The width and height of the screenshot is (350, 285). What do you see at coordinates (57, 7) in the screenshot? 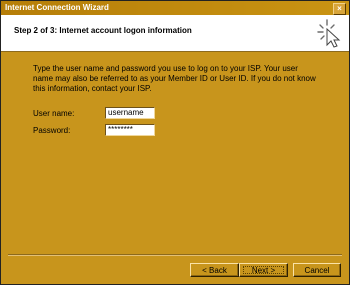
I see `window-title: Internet Connection Wizard` at bounding box center [57, 7].